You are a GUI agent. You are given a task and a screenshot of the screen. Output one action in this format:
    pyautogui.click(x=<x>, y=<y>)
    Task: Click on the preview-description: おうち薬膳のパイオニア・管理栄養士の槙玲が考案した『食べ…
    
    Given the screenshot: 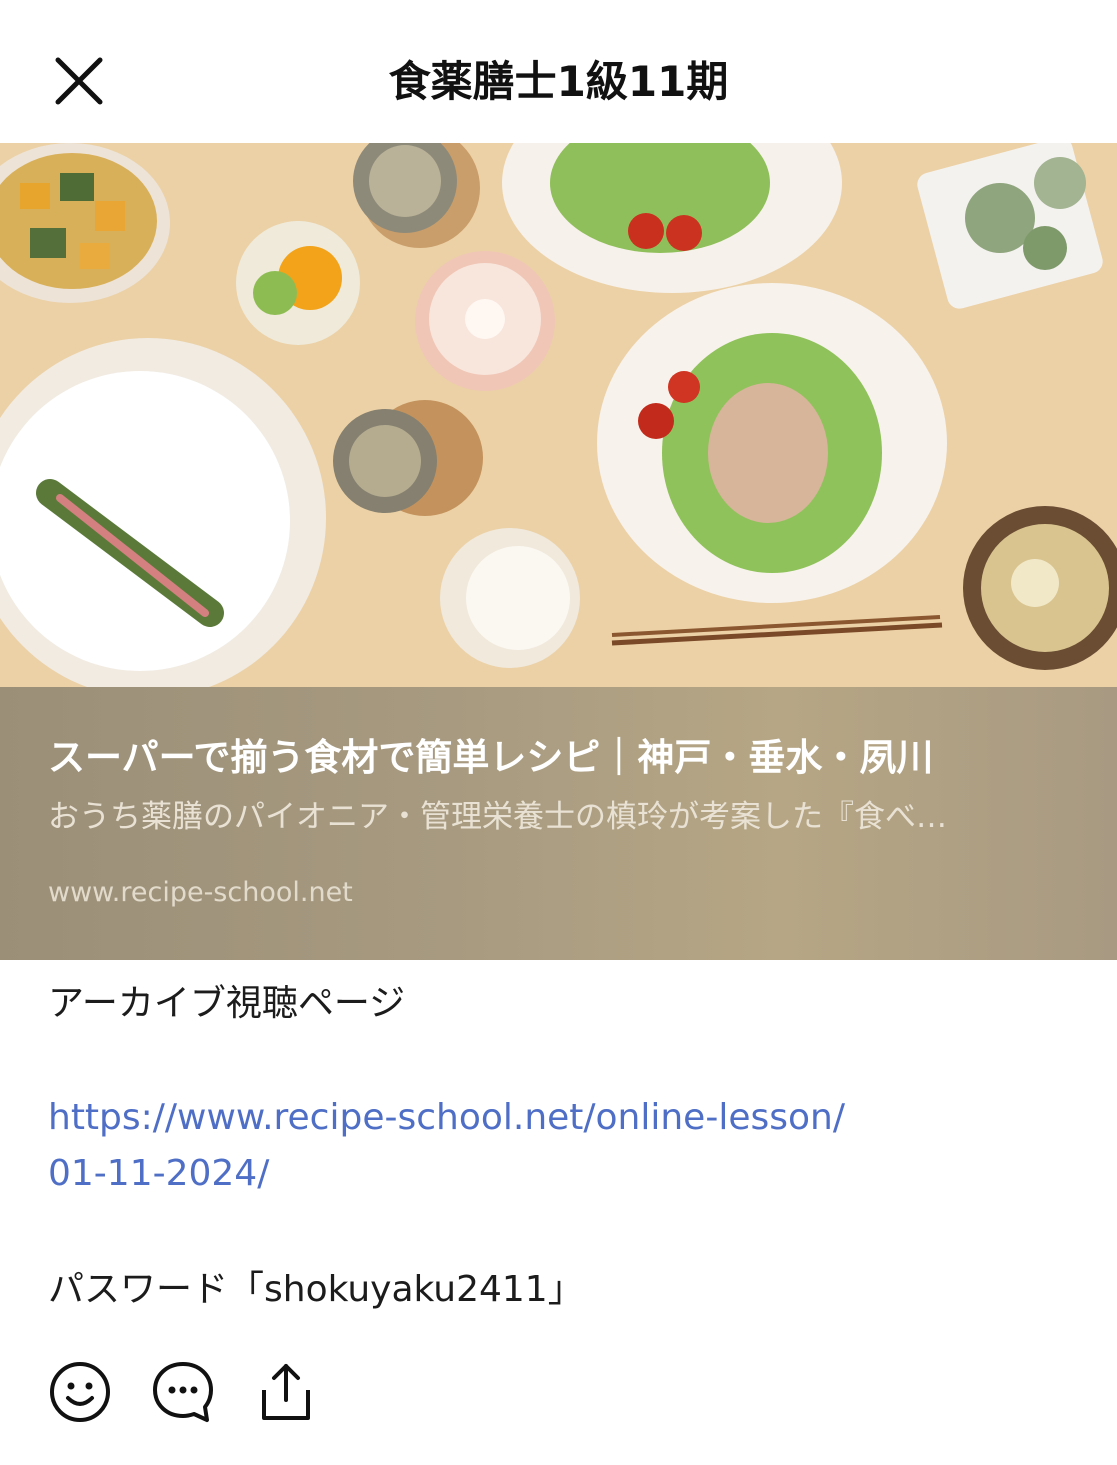 What is the action you would take?
    pyautogui.click(x=497, y=817)
    